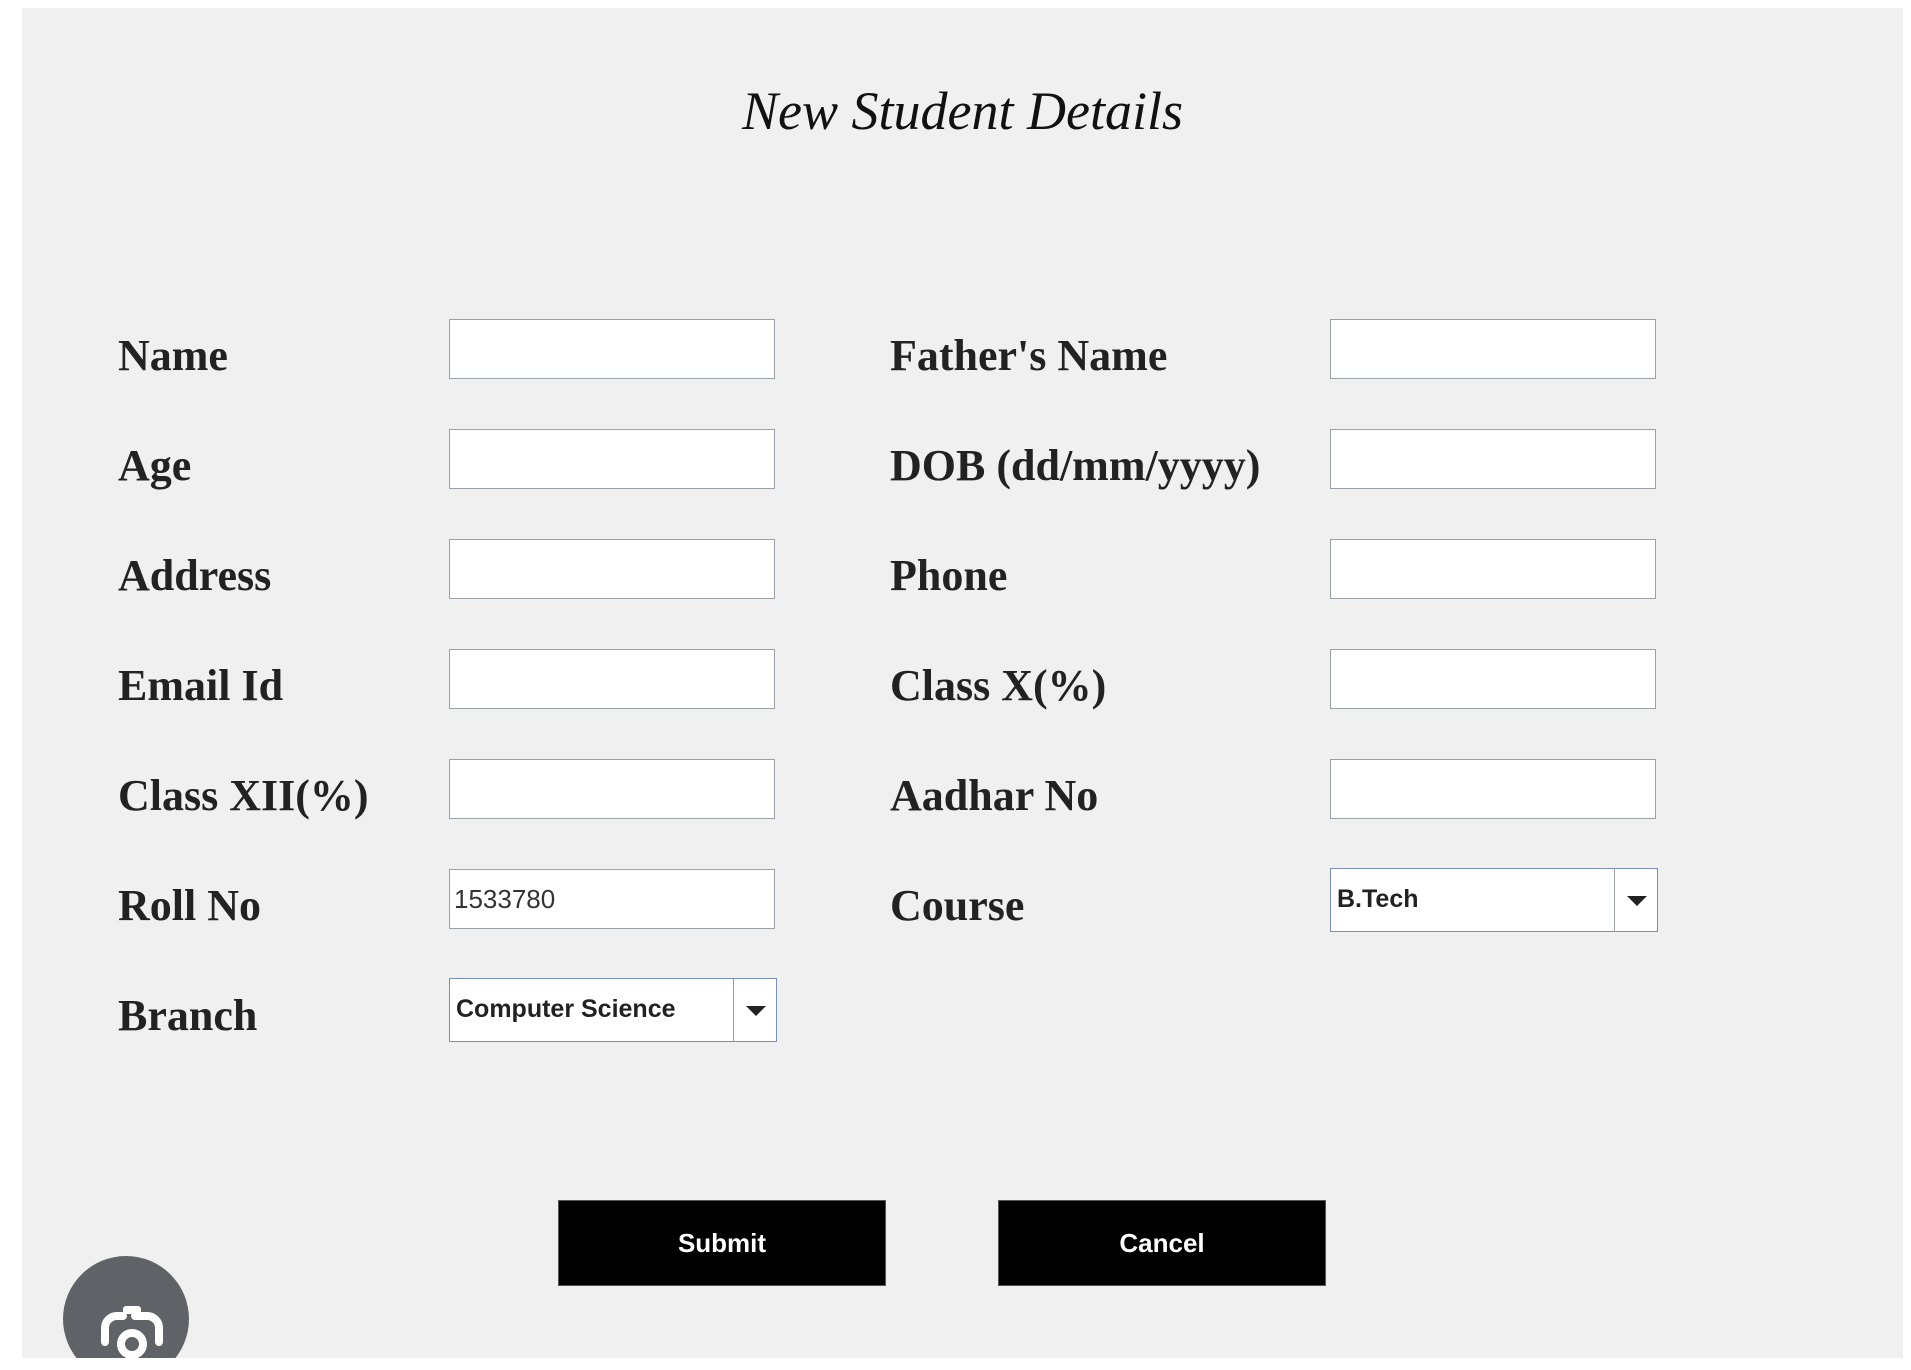 This screenshot has height=1370, width=1911. Describe the element at coordinates (1493, 679) in the screenshot. I see `class-x-input` at that location.